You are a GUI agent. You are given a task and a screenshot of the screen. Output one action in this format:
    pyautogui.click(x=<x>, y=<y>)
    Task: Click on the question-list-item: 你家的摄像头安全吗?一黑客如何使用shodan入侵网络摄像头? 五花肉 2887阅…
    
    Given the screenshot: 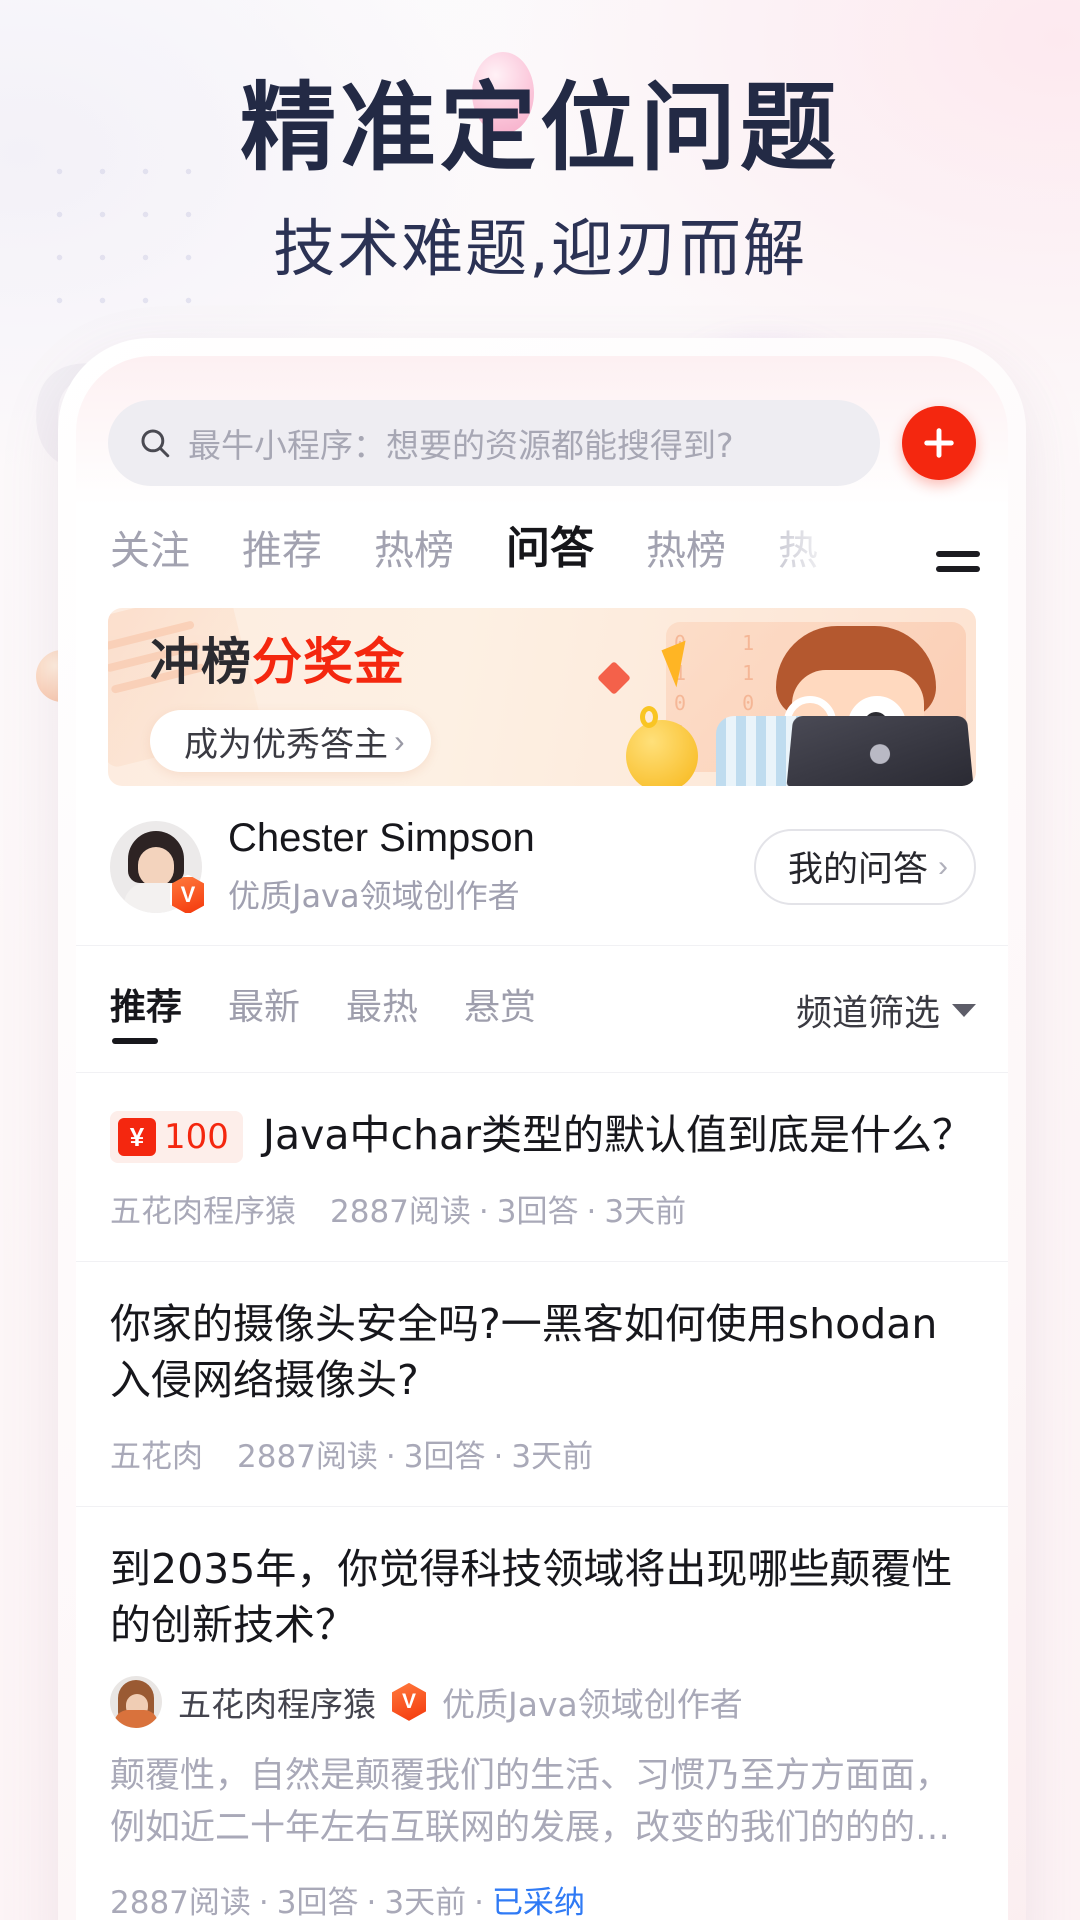 What is the action you would take?
    pyautogui.click(x=542, y=1384)
    